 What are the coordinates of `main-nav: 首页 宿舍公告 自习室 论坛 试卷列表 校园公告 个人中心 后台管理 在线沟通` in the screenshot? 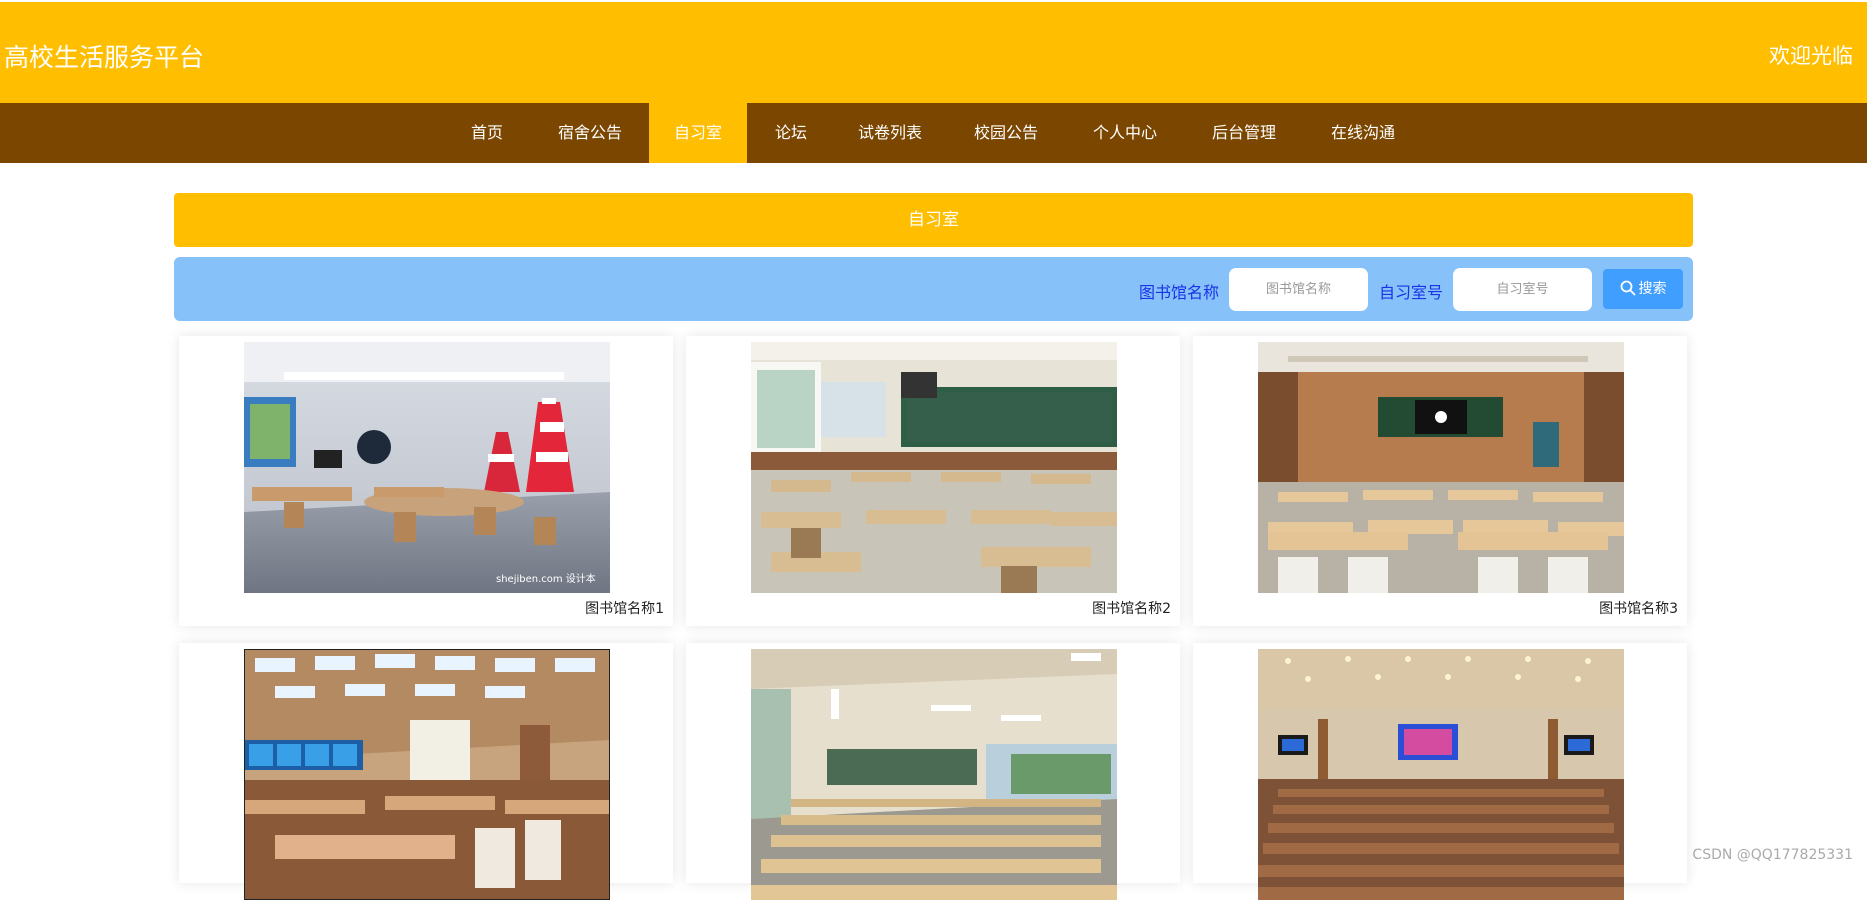 It's located at (933, 133).